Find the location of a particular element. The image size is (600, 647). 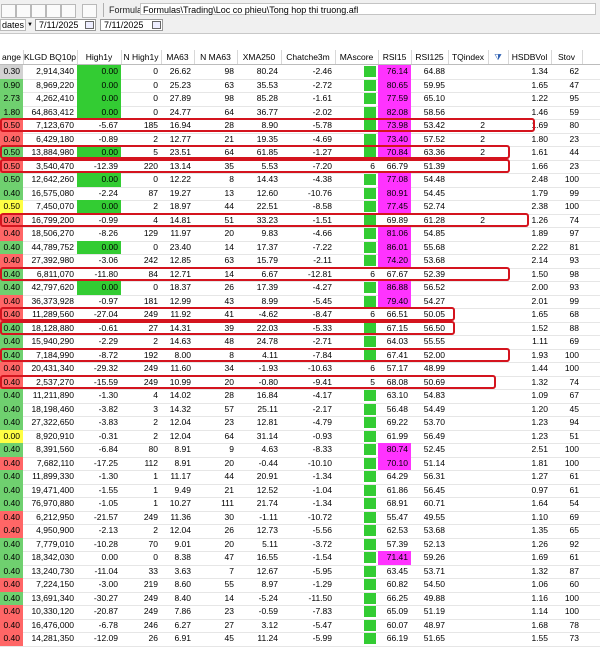

cell-nh: 0 is located at coordinates (155, 246).